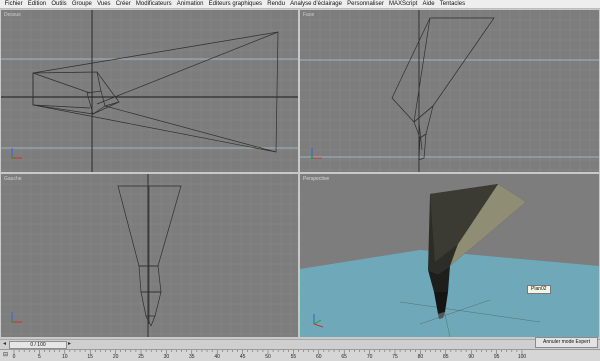  What do you see at coordinates (217, 357) in the screenshot?
I see `ruler-label: 40` at bounding box center [217, 357].